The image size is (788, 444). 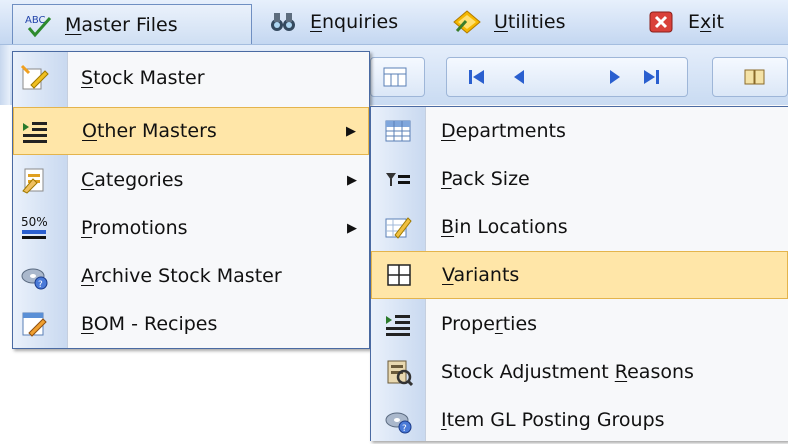 What do you see at coordinates (615, 77) in the screenshot?
I see `next-record-icon` at bounding box center [615, 77].